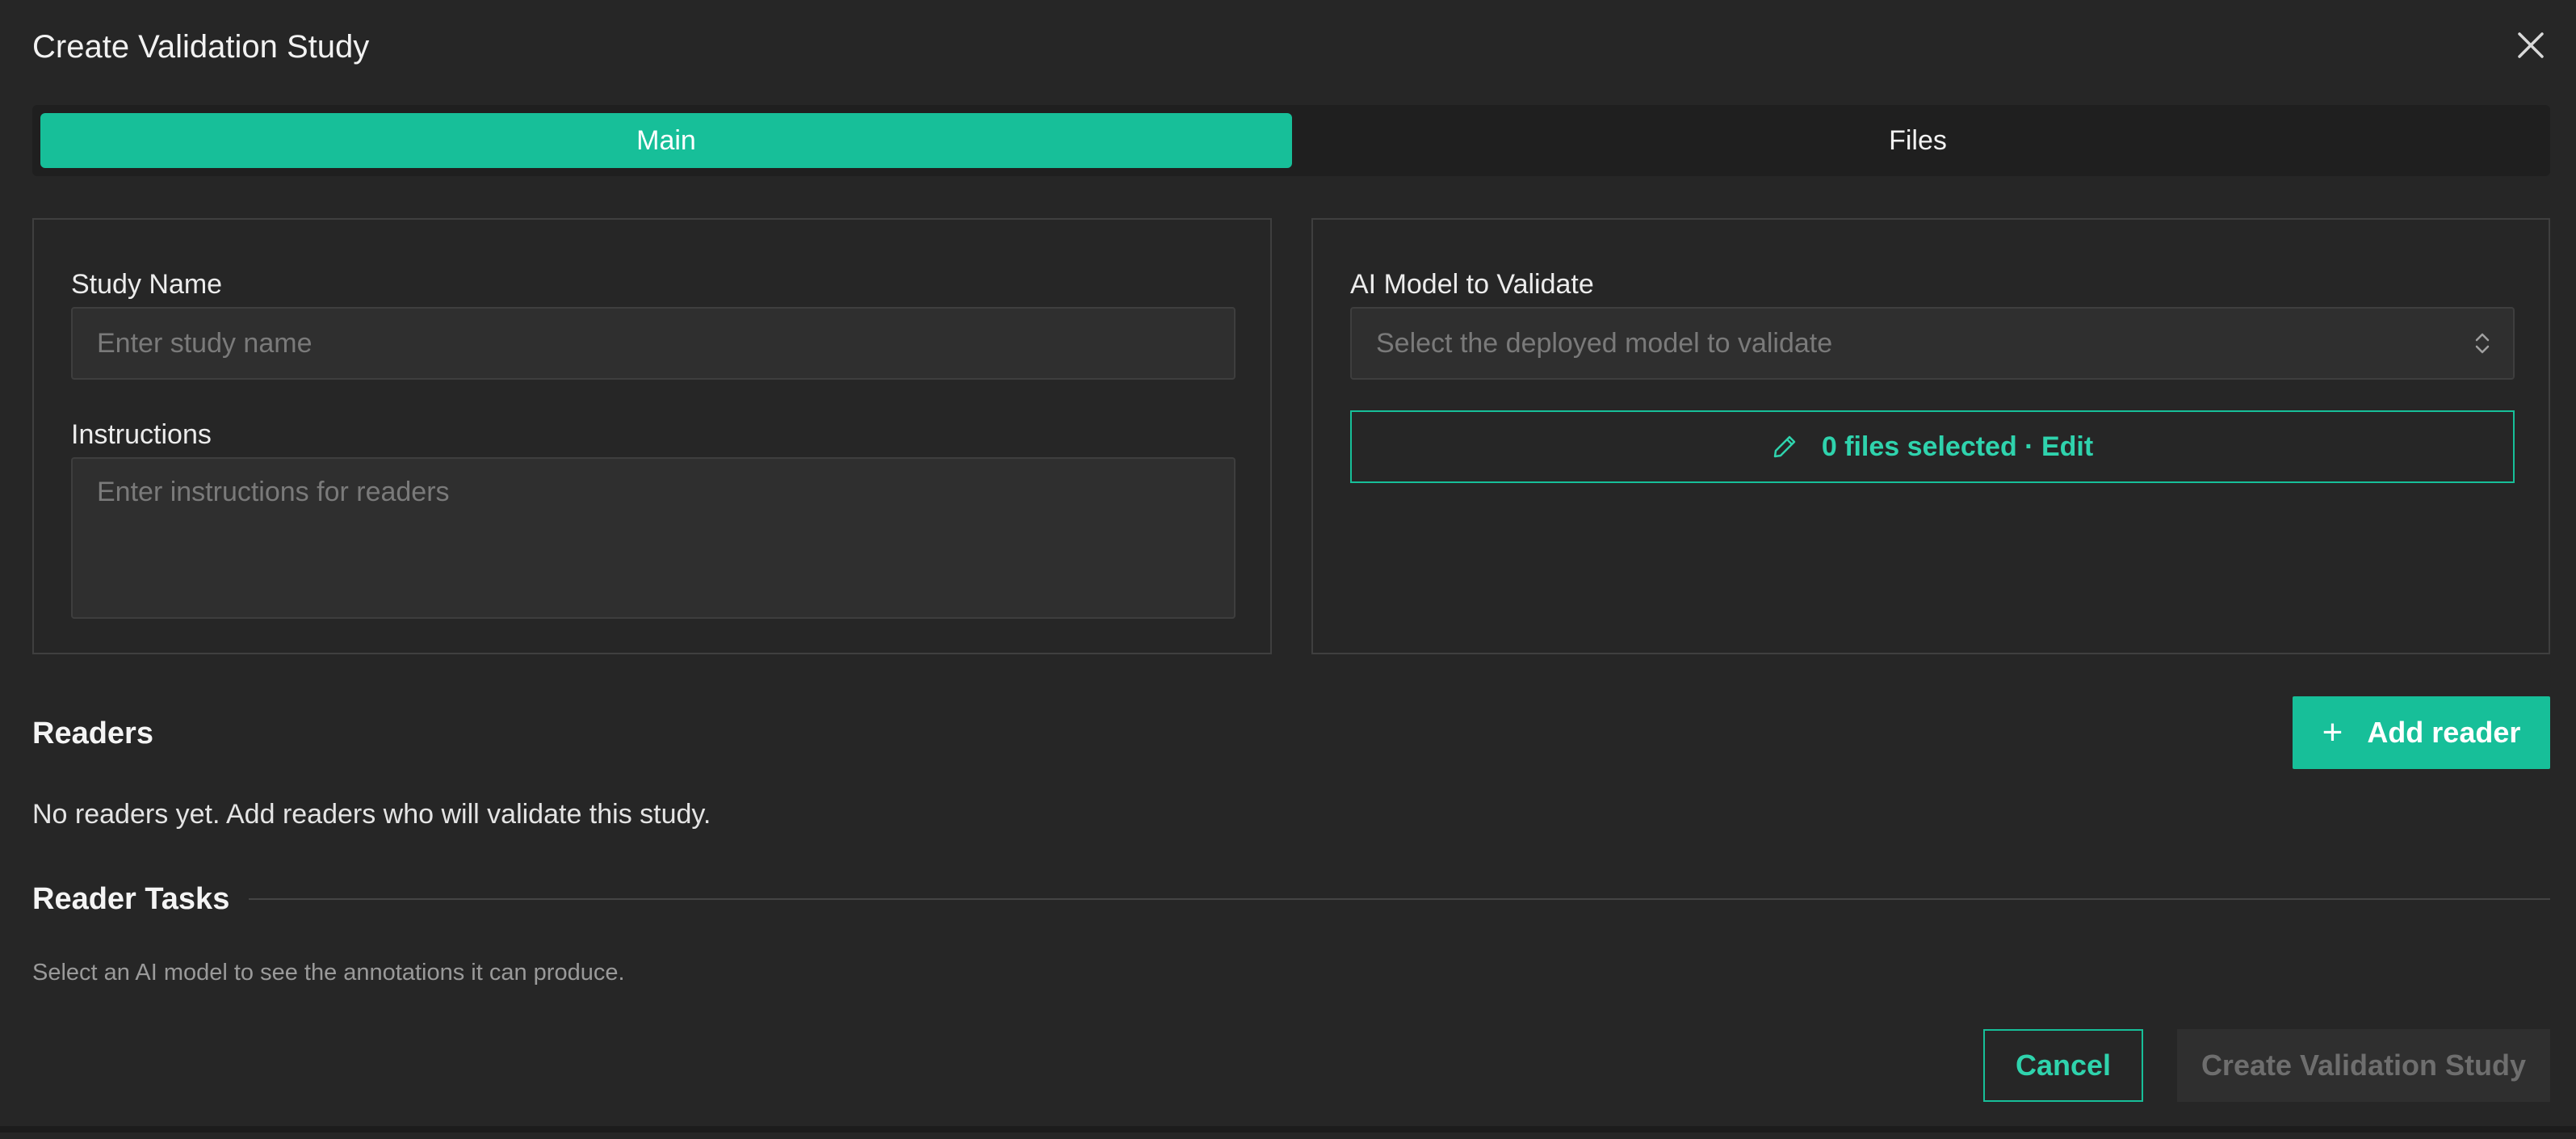  What do you see at coordinates (654, 538) in the screenshot?
I see `instructions-textarea` at bounding box center [654, 538].